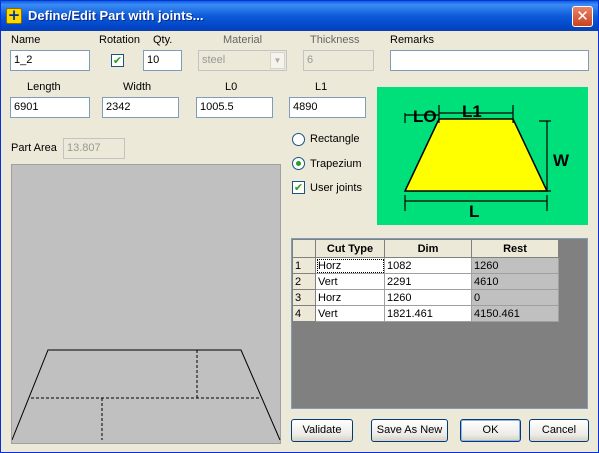 Image resolution: width=599 pixels, height=453 pixels. I want to click on name-label: Name, so click(26, 40).